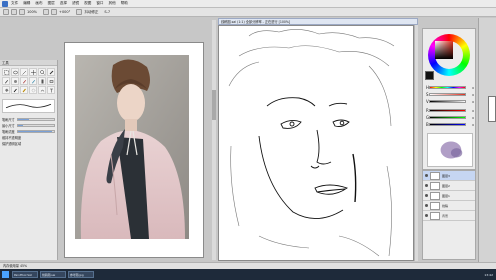  Describe the element at coordinates (54, 12) in the screenshot. I see `zoom-out-button` at that location.